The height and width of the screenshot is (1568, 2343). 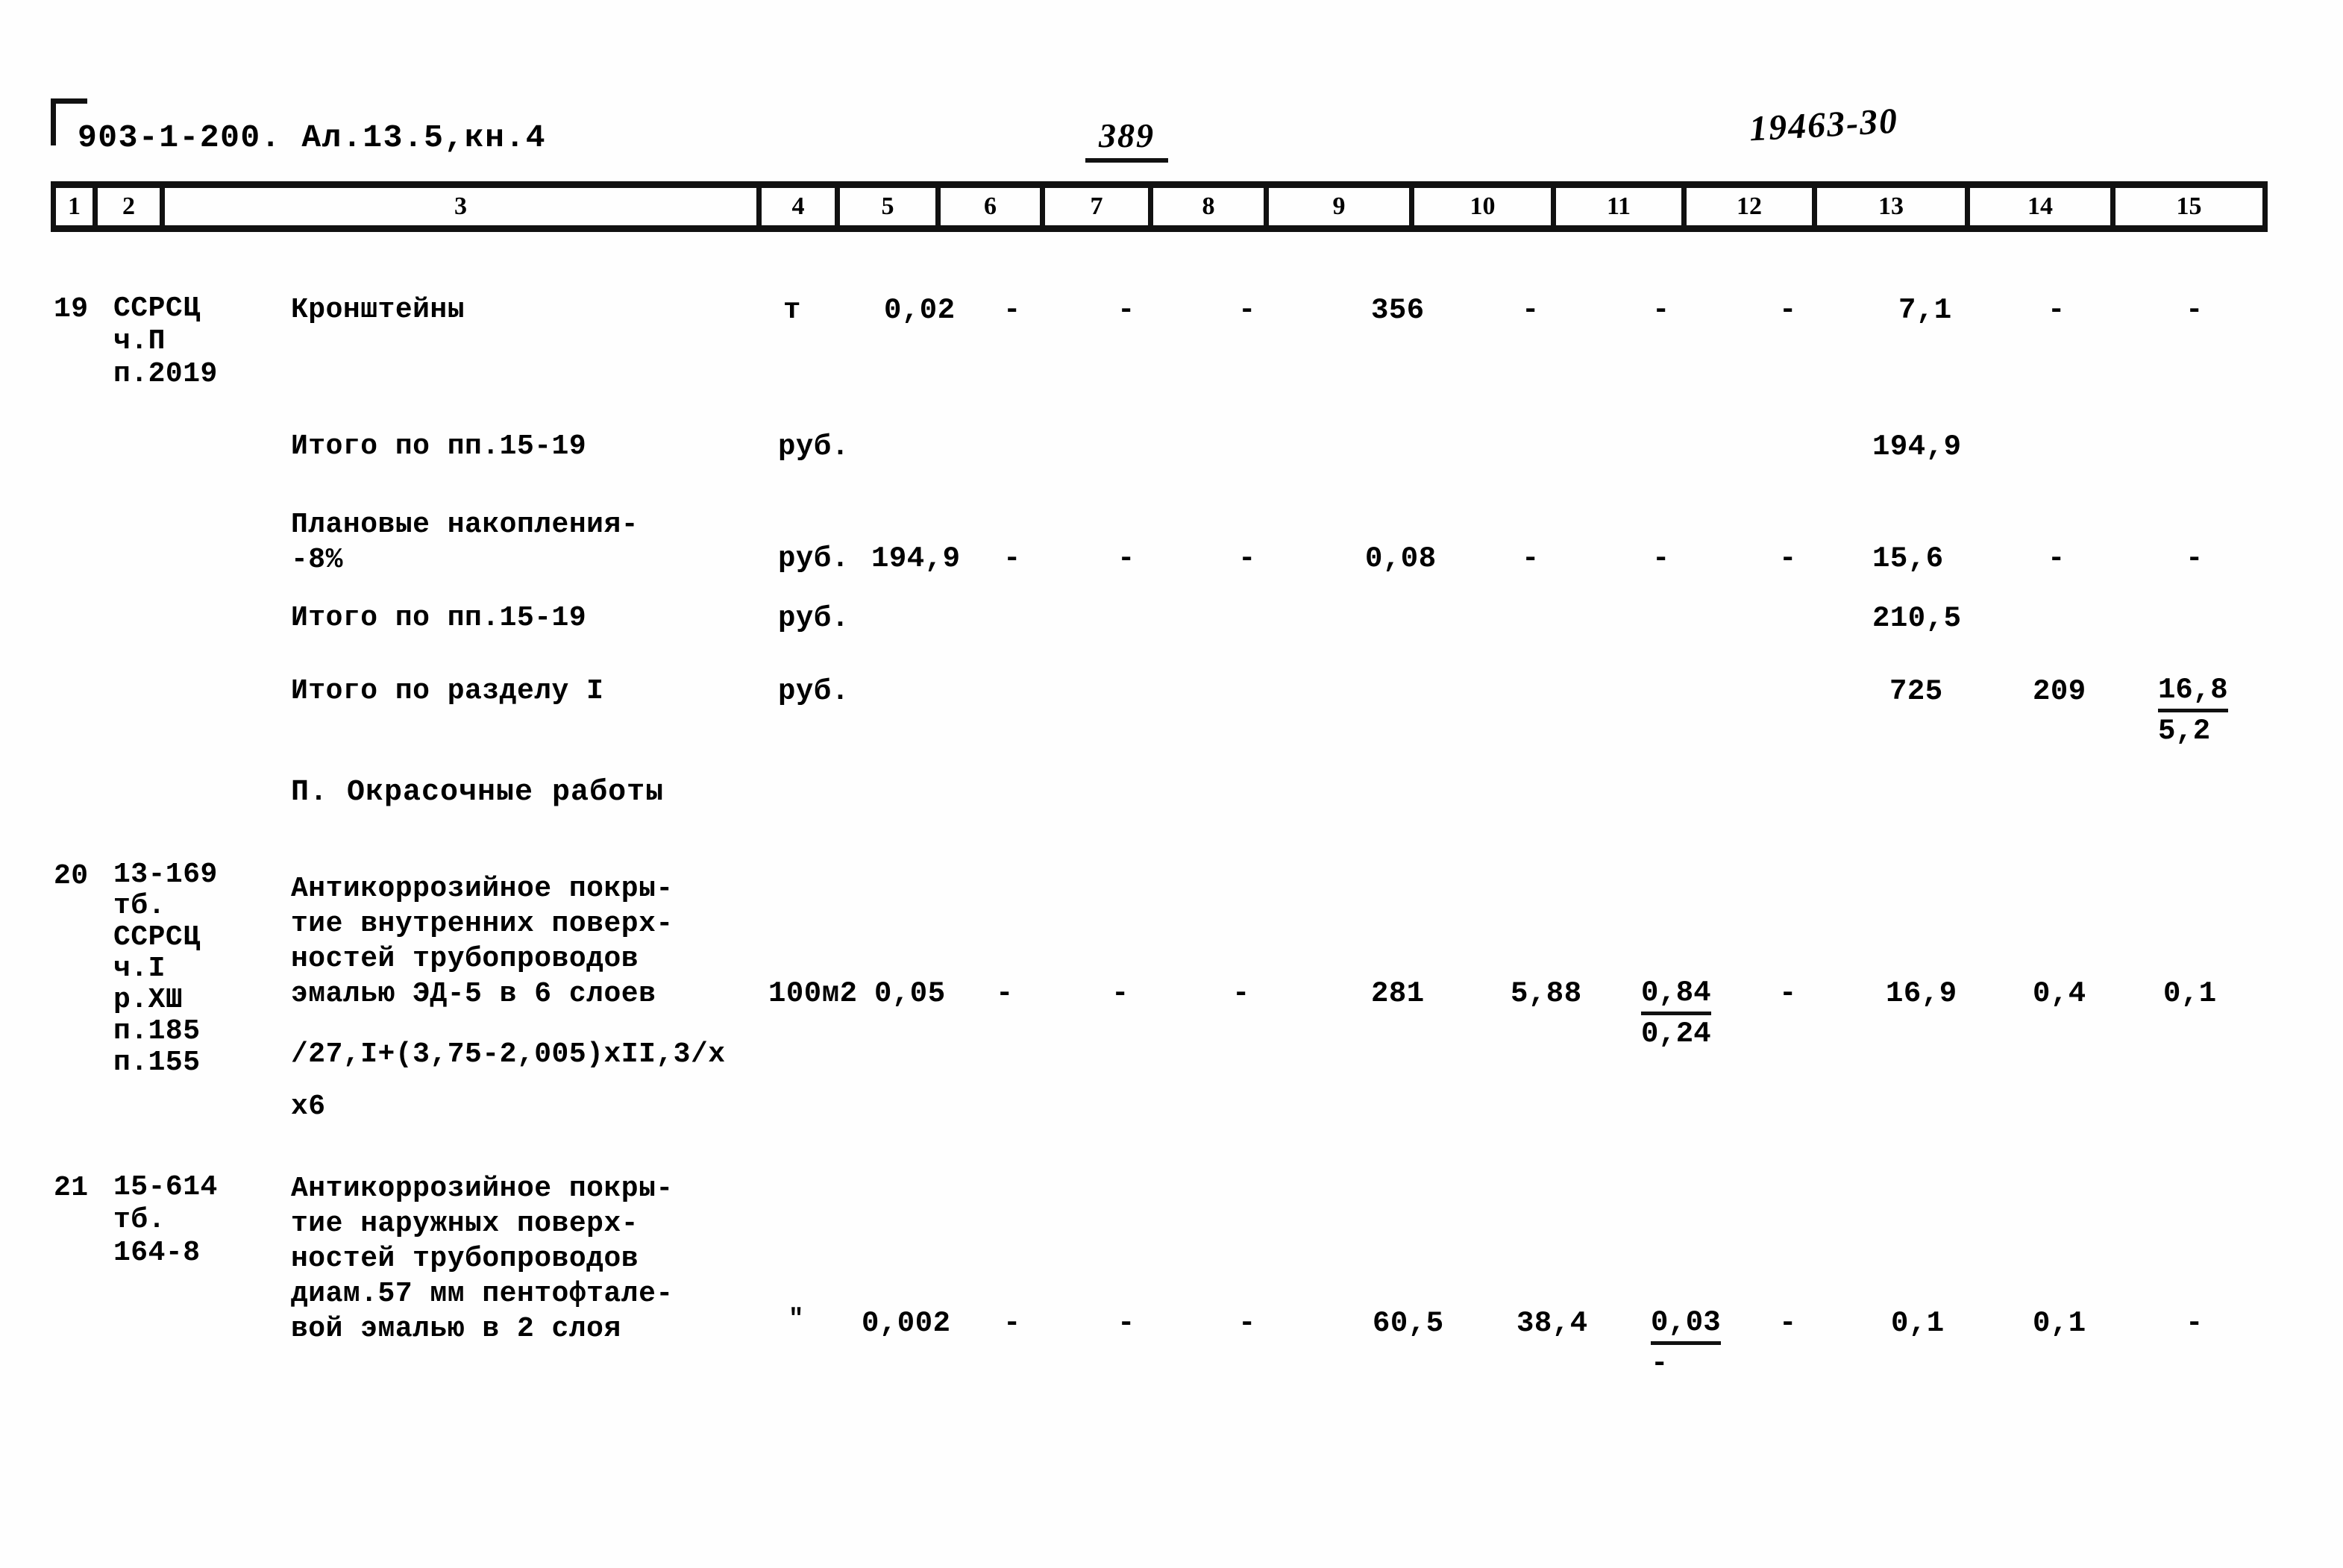 What do you see at coordinates (2195, 310) in the screenshot?
I see `row-19-col15: -` at bounding box center [2195, 310].